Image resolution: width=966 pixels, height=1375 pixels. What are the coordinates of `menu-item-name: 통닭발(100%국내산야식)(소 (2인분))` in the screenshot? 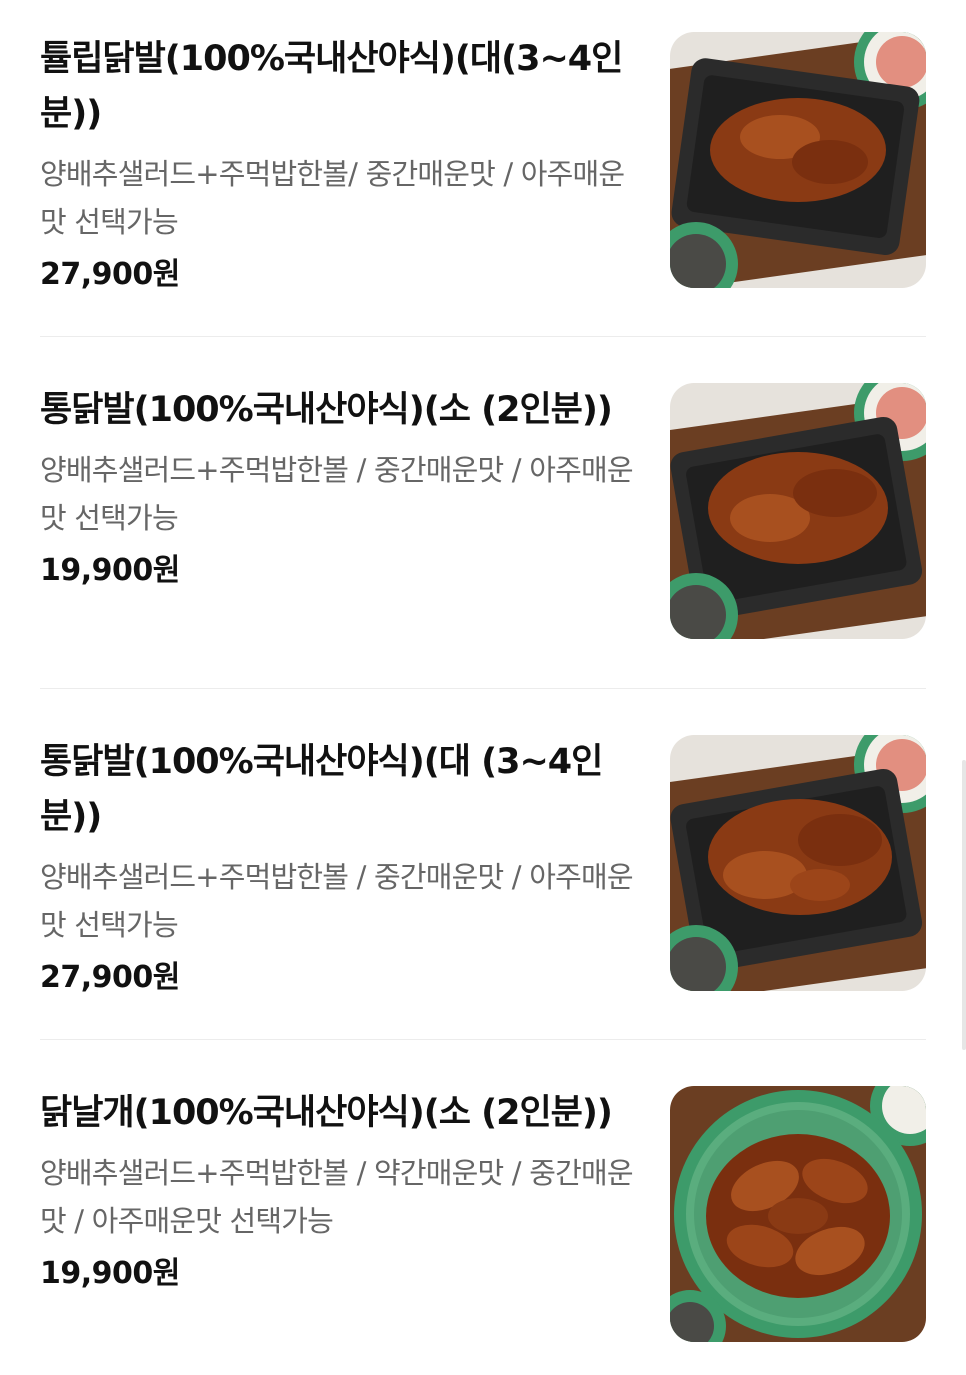 It's located at (326, 410).